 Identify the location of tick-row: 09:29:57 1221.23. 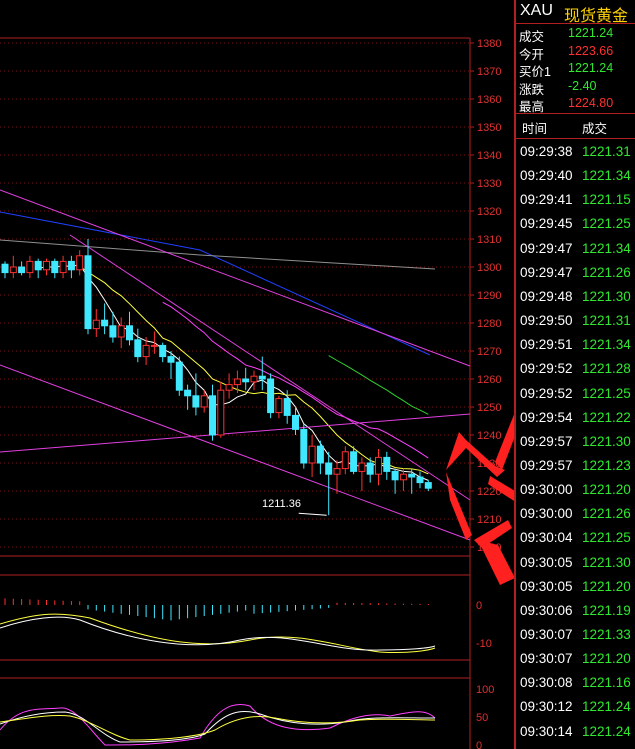
(575, 467).